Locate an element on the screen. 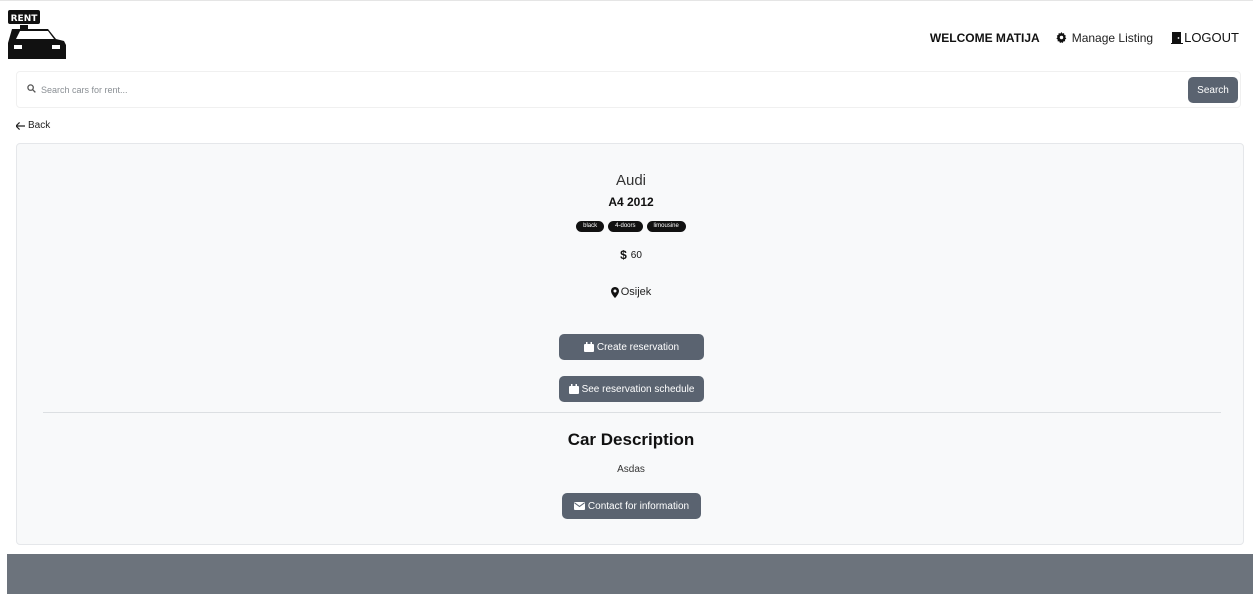 The height and width of the screenshot is (594, 1253). map-pin-icon is located at coordinates (614, 292).